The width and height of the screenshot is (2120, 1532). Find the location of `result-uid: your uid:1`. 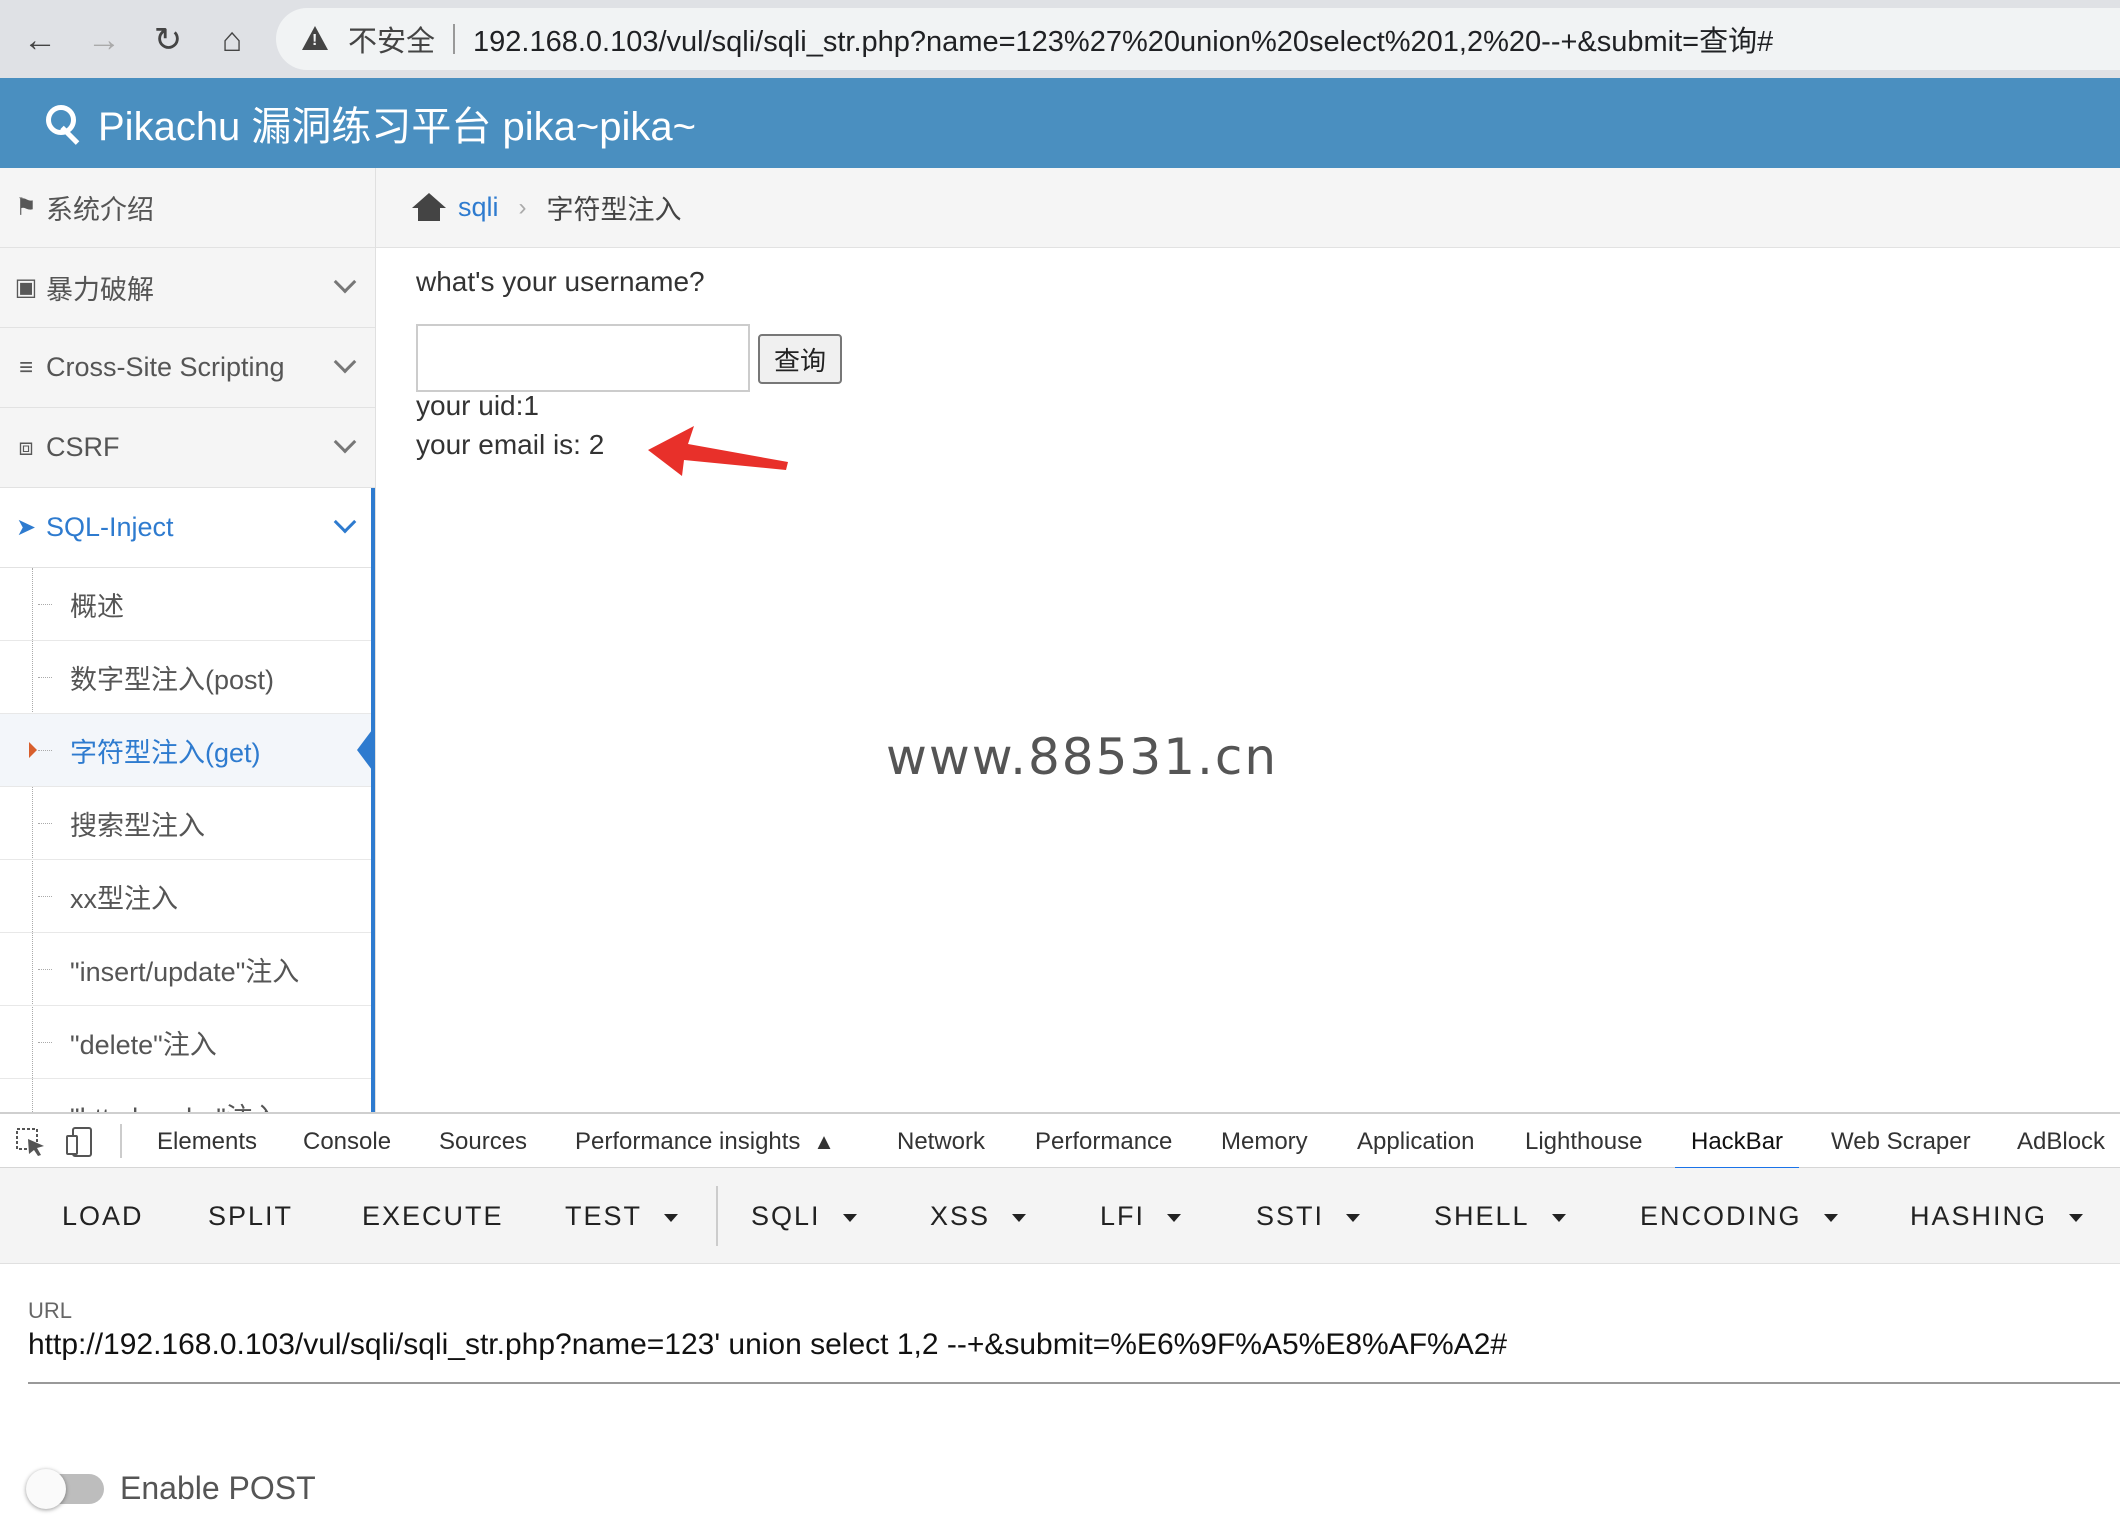

result-uid: your uid:1 is located at coordinates (477, 405).